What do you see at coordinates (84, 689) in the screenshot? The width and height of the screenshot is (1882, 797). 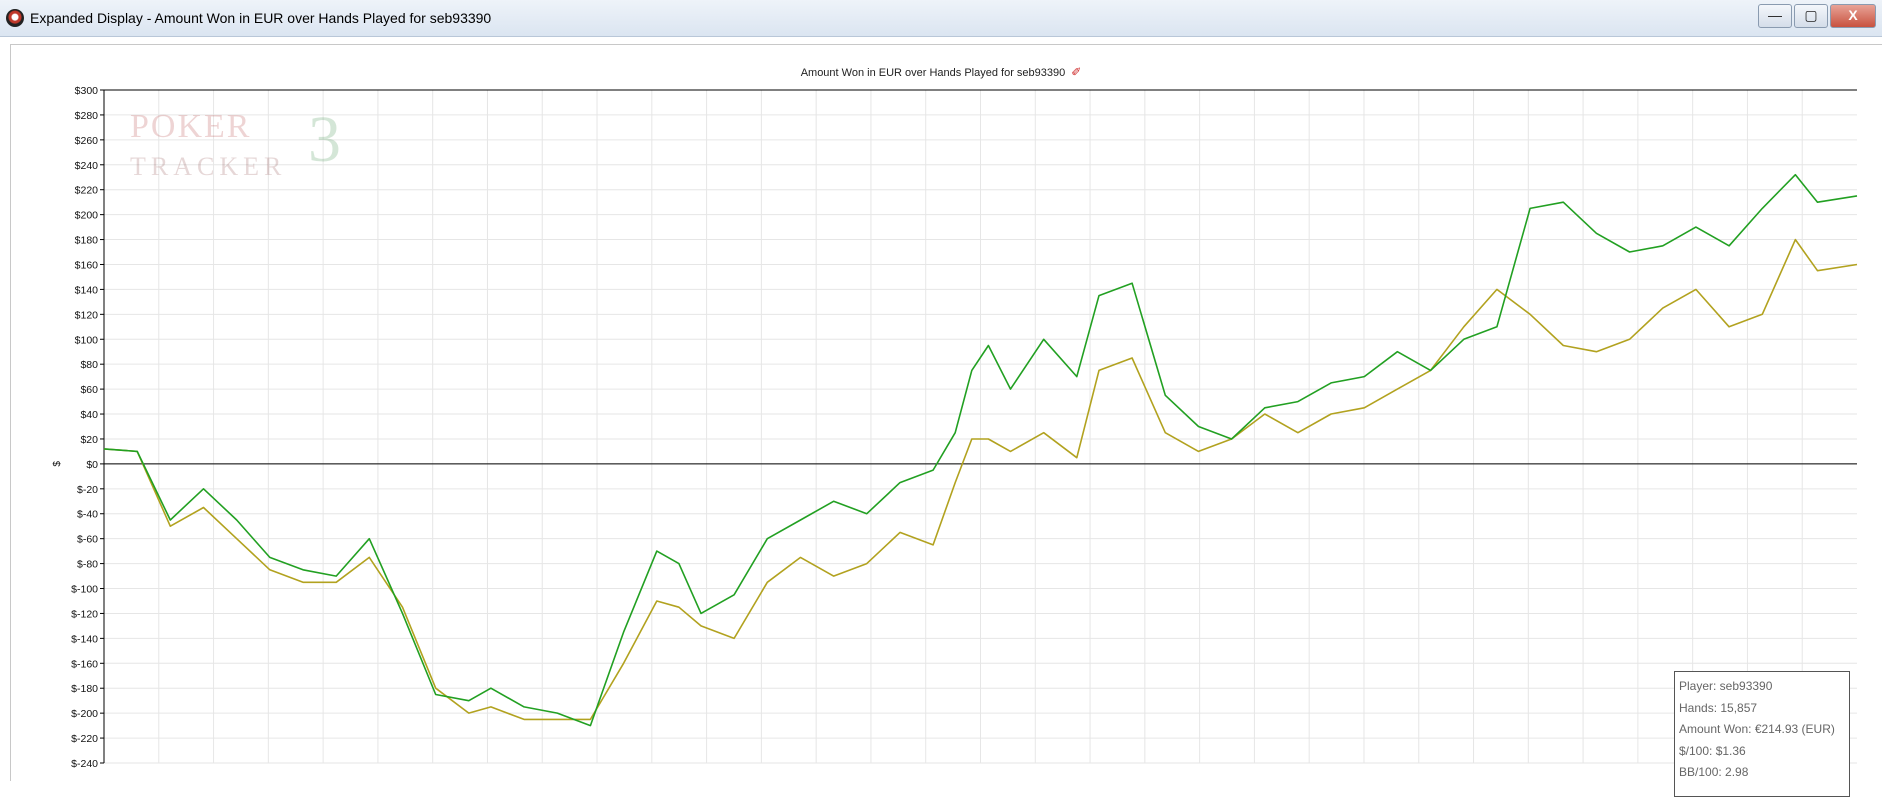 I see `y-tick-label: $-180` at bounding box center [84, 689].